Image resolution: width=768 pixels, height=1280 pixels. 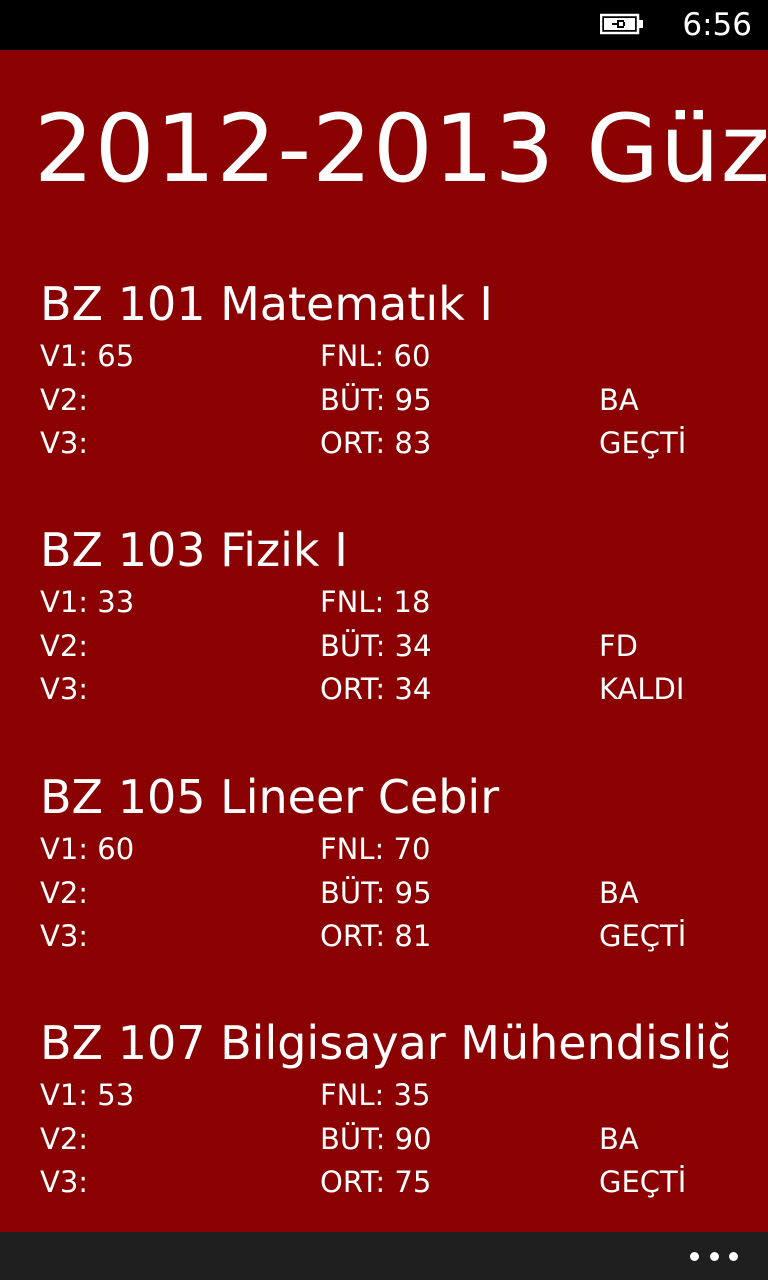 What do you see at coordinates (87, 849) in the screenshot?
I see `midterm-1: V1: 60` at bounding box center [87, 849].